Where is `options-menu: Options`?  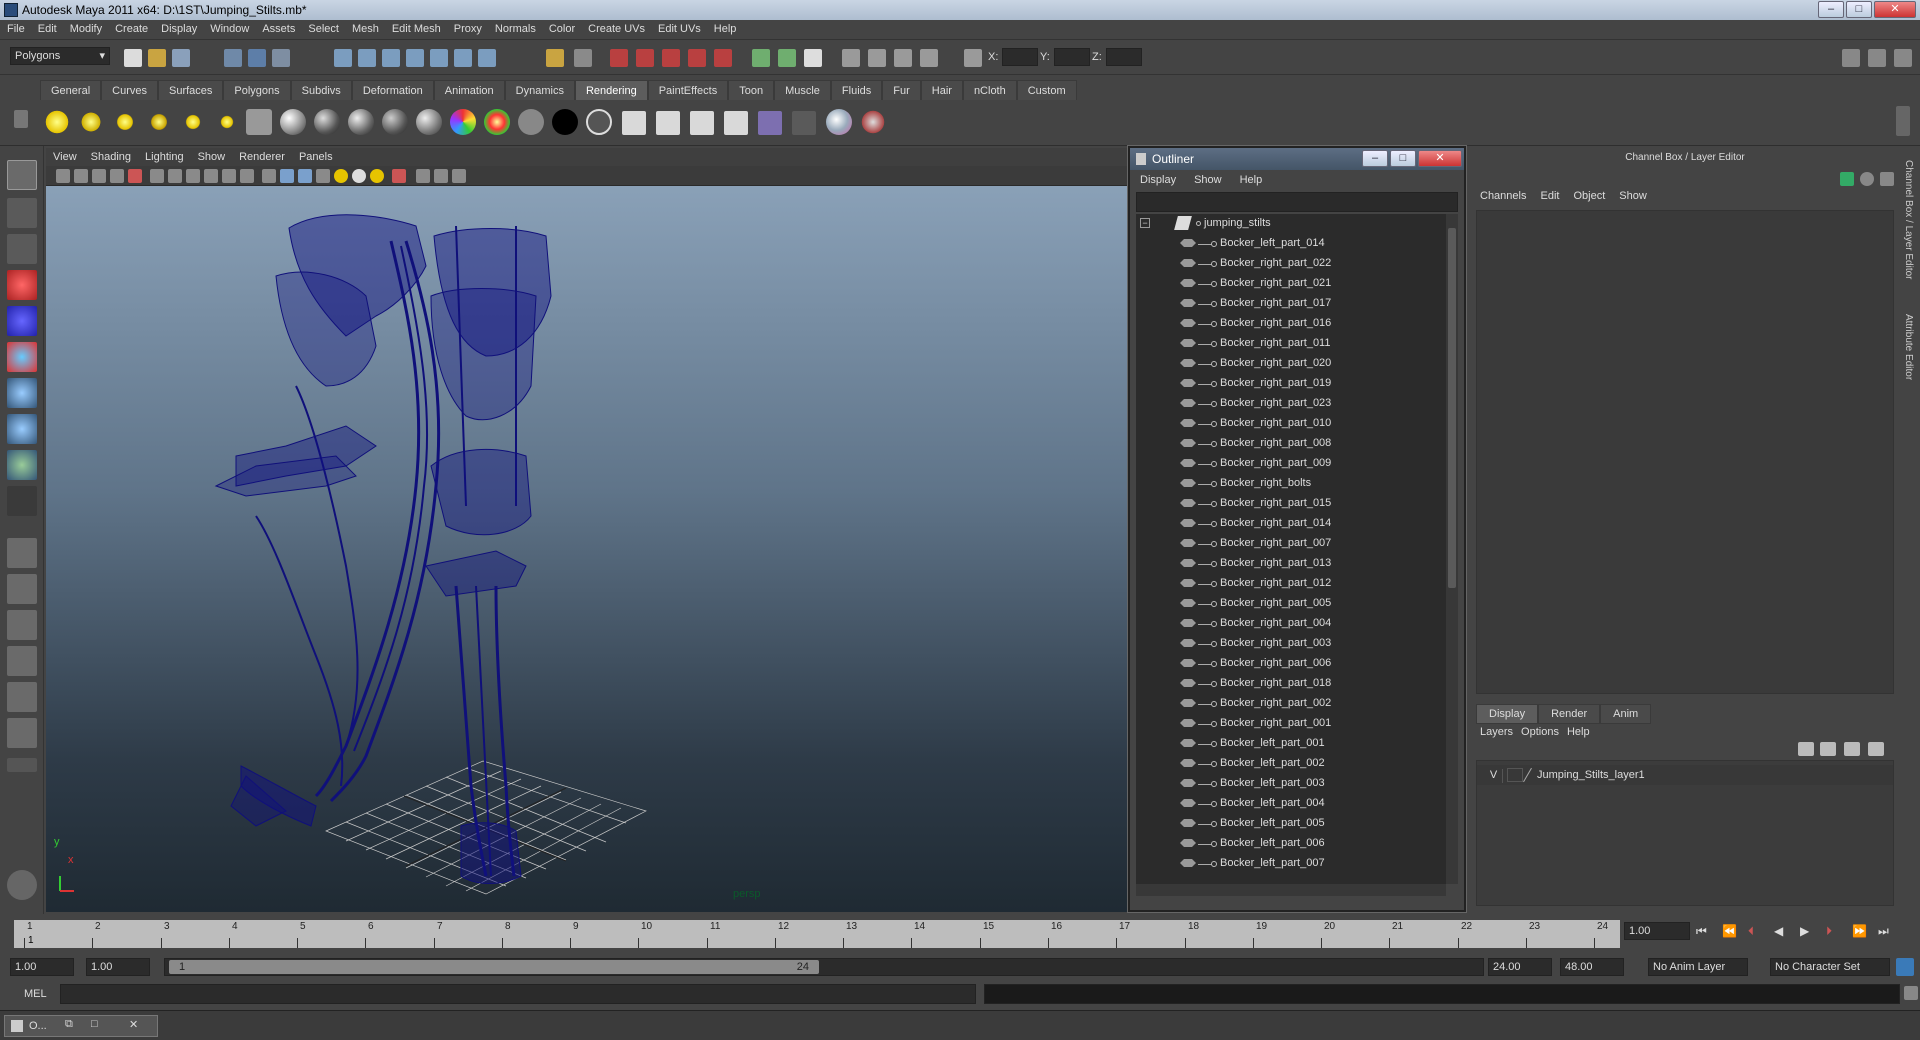
options-menu: Options is located at coordinates (1544, 732).